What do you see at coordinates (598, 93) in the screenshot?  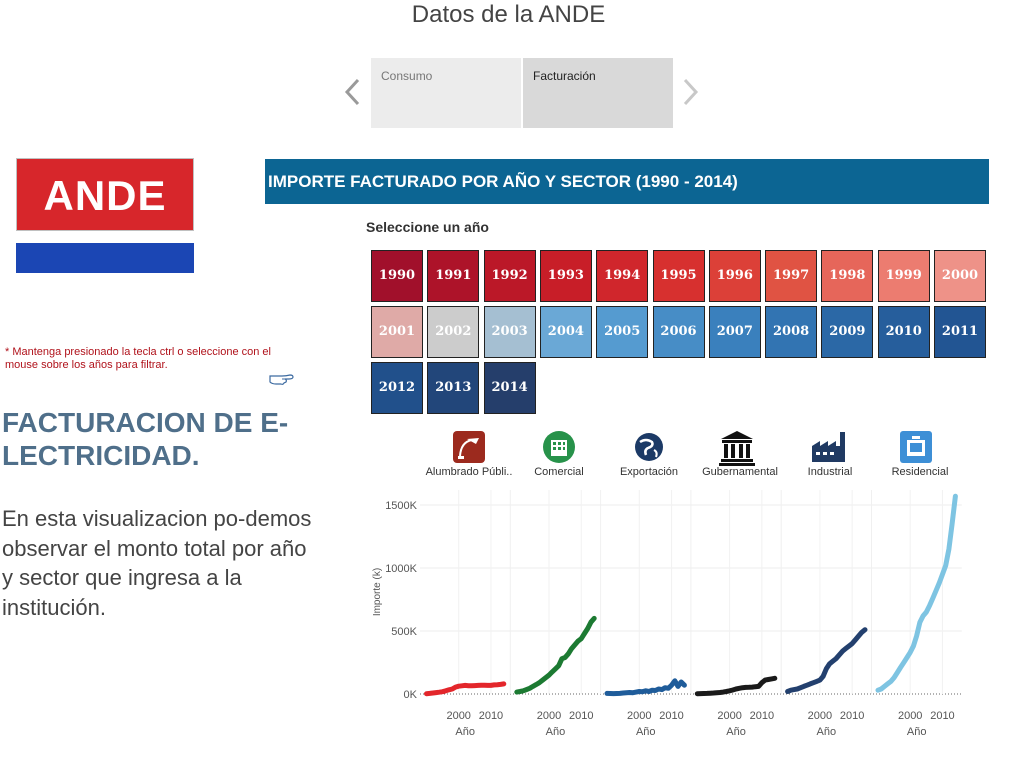 I see `tab-facturacion: Facturación` at bounding box center [598, 93].